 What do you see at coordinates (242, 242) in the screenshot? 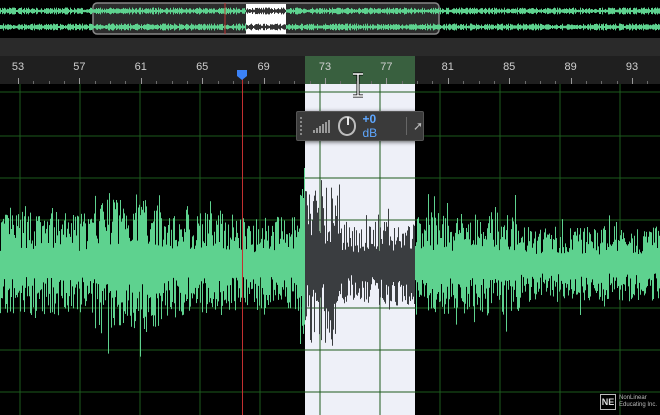
I see `playhead-line` at bounding box center [242, 242].